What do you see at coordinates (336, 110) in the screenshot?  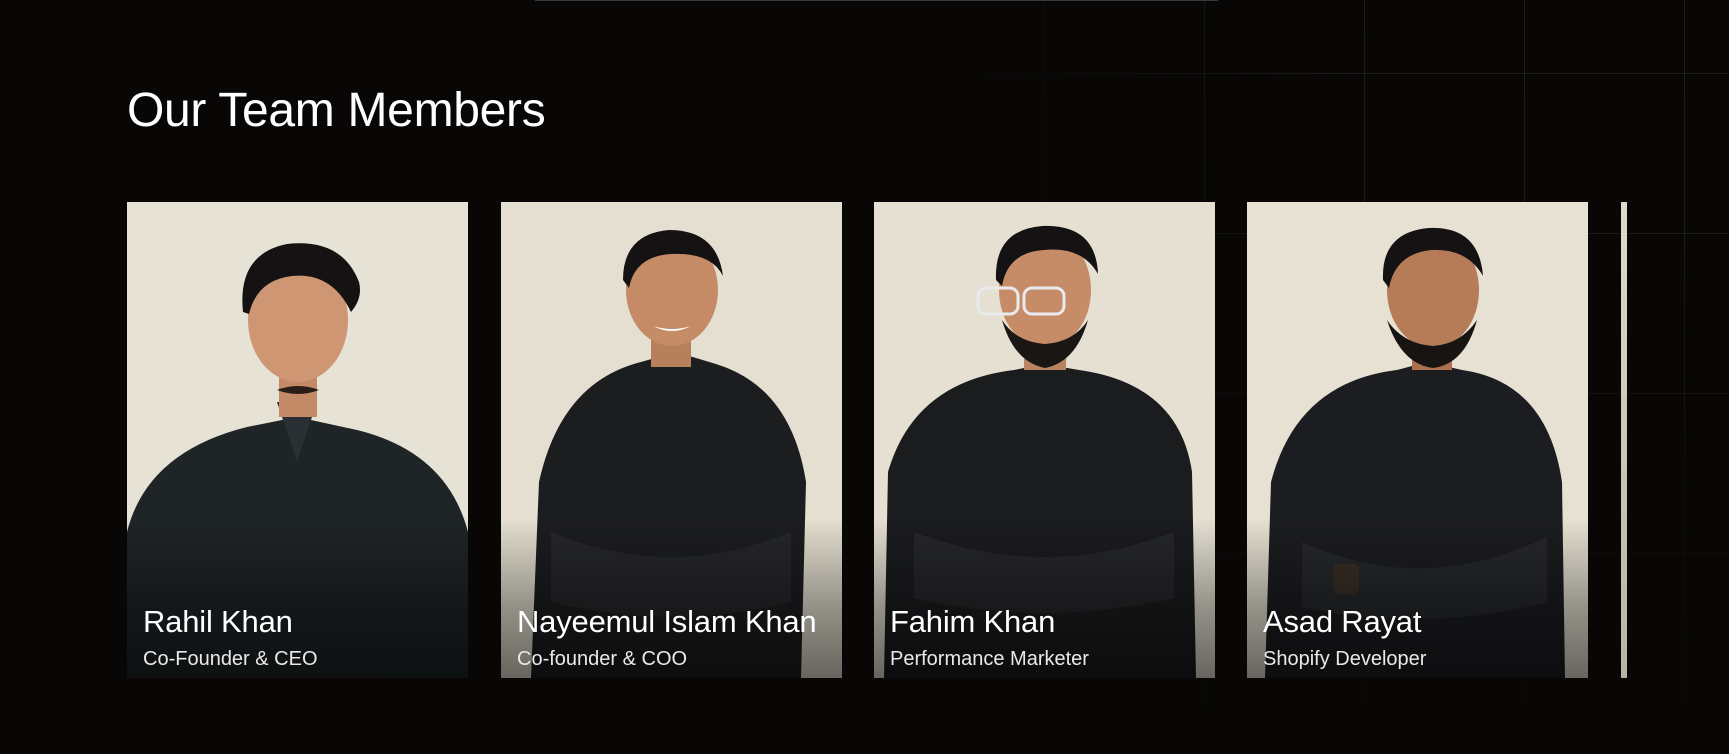 I see `section-title: Our Team Members` at bounding box center [336, 110].